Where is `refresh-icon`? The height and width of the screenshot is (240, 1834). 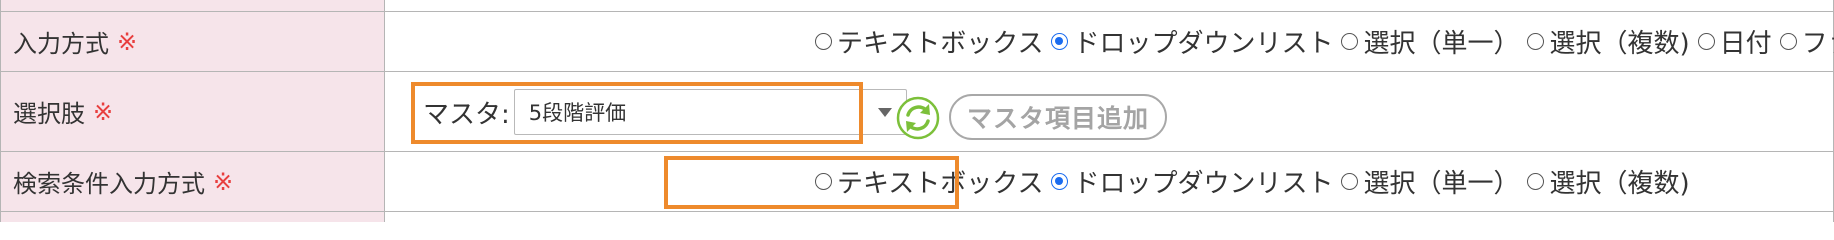 refresh-icon is located at coordinates (918, 118).